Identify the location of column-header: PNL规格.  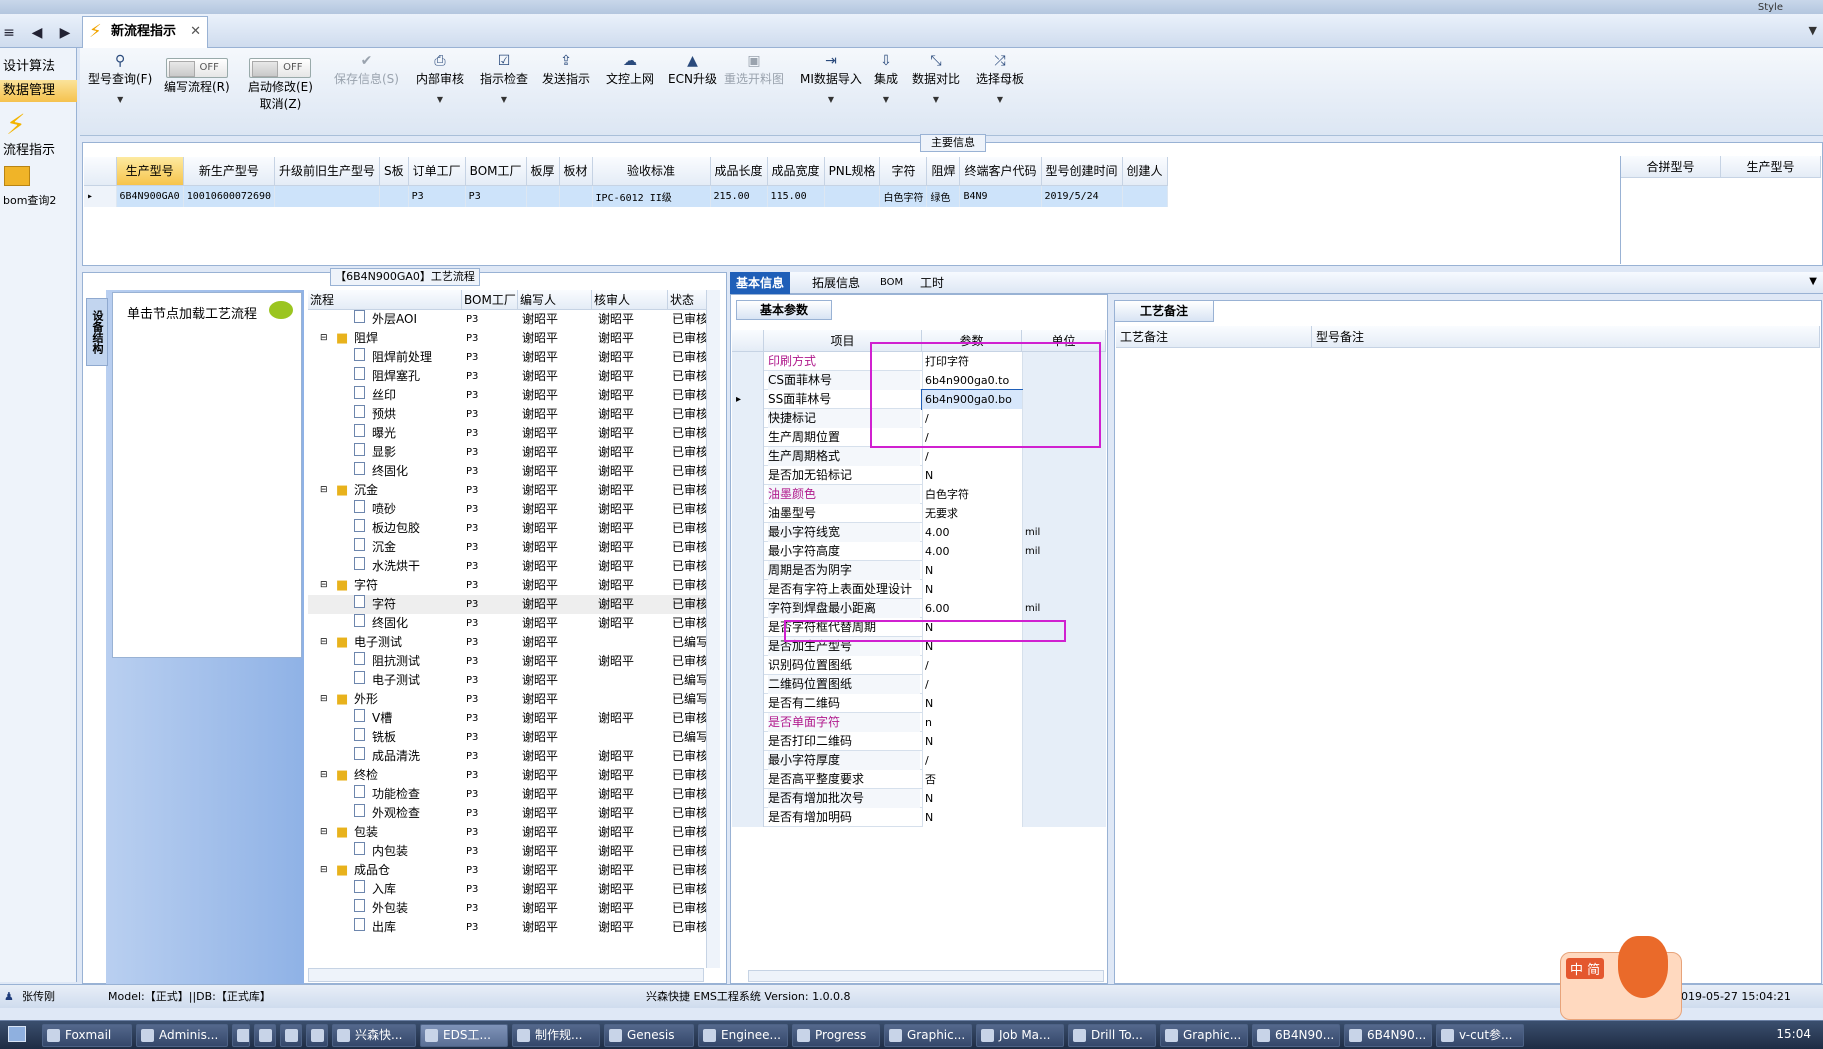
(852, 171).